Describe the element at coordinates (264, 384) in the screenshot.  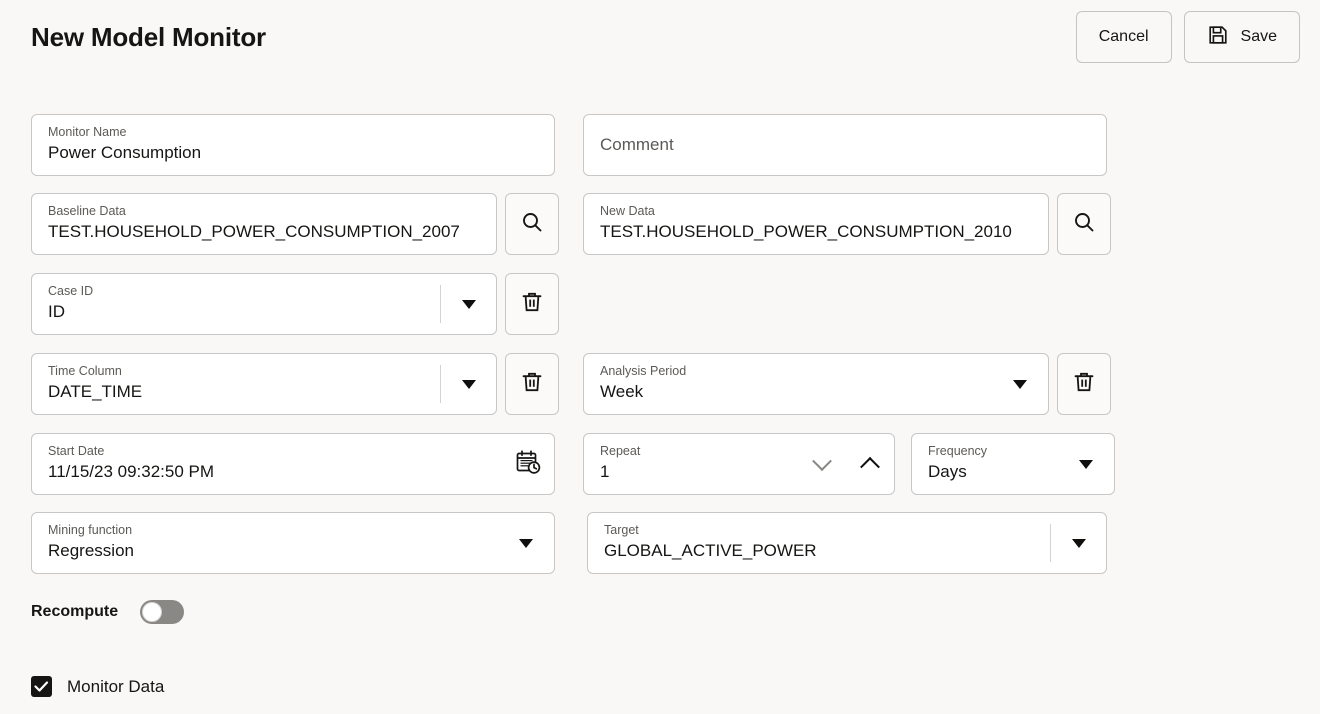
I see `time-column-field: Time Column DATE_TIME` at that location.